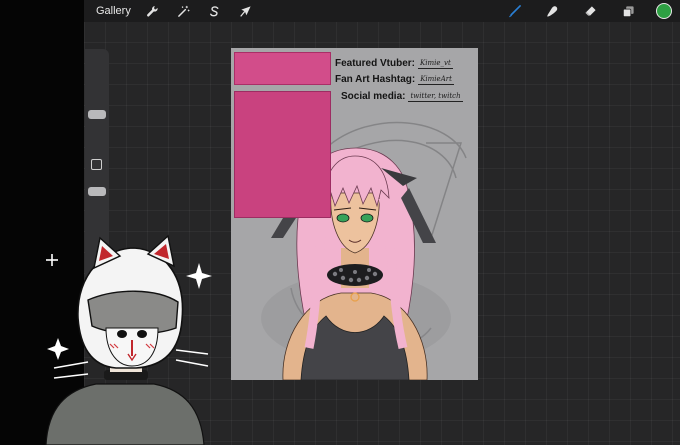 Image resolution: width=680 pixels, height=445 pixels. Describe the element at coordinates (664, 11) in the screenshot. I see `color-picker-button` at that location.